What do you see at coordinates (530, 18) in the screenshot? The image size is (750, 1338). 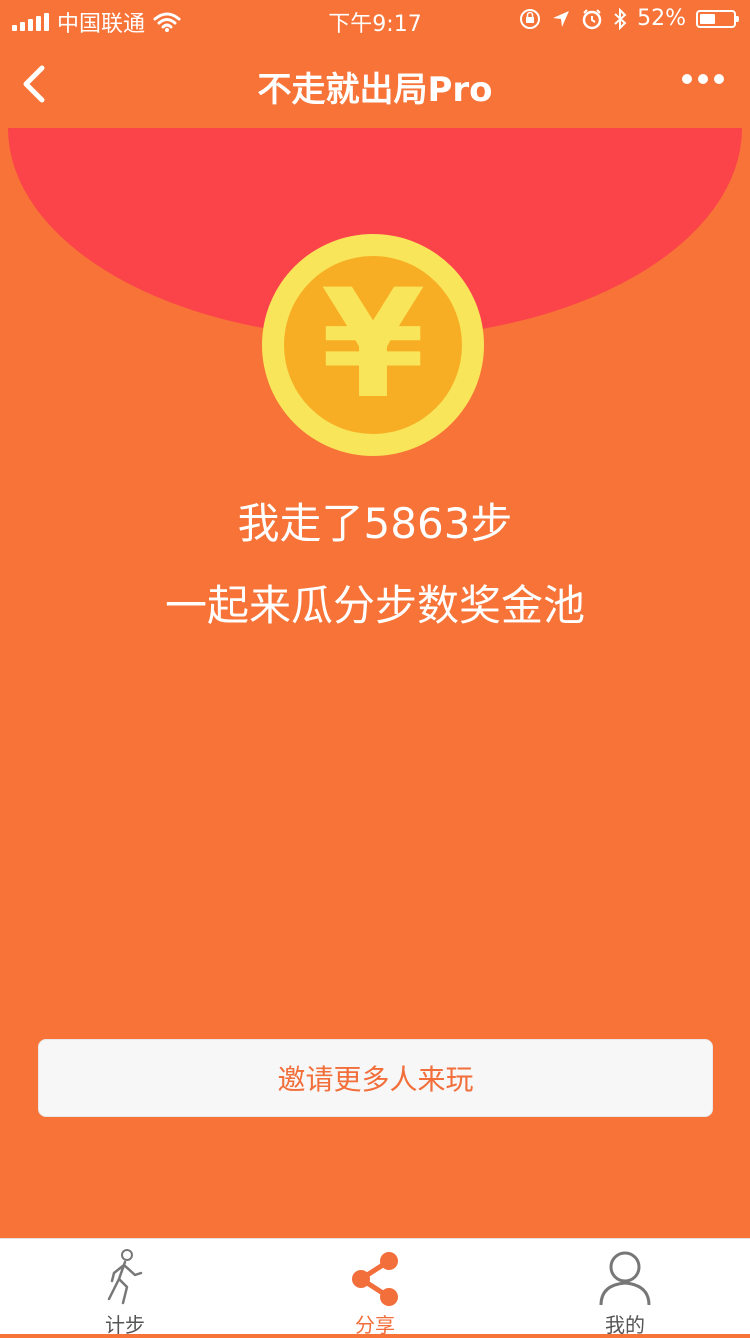 I see `orientation-lock-icon` at bounding box center [530, 18].